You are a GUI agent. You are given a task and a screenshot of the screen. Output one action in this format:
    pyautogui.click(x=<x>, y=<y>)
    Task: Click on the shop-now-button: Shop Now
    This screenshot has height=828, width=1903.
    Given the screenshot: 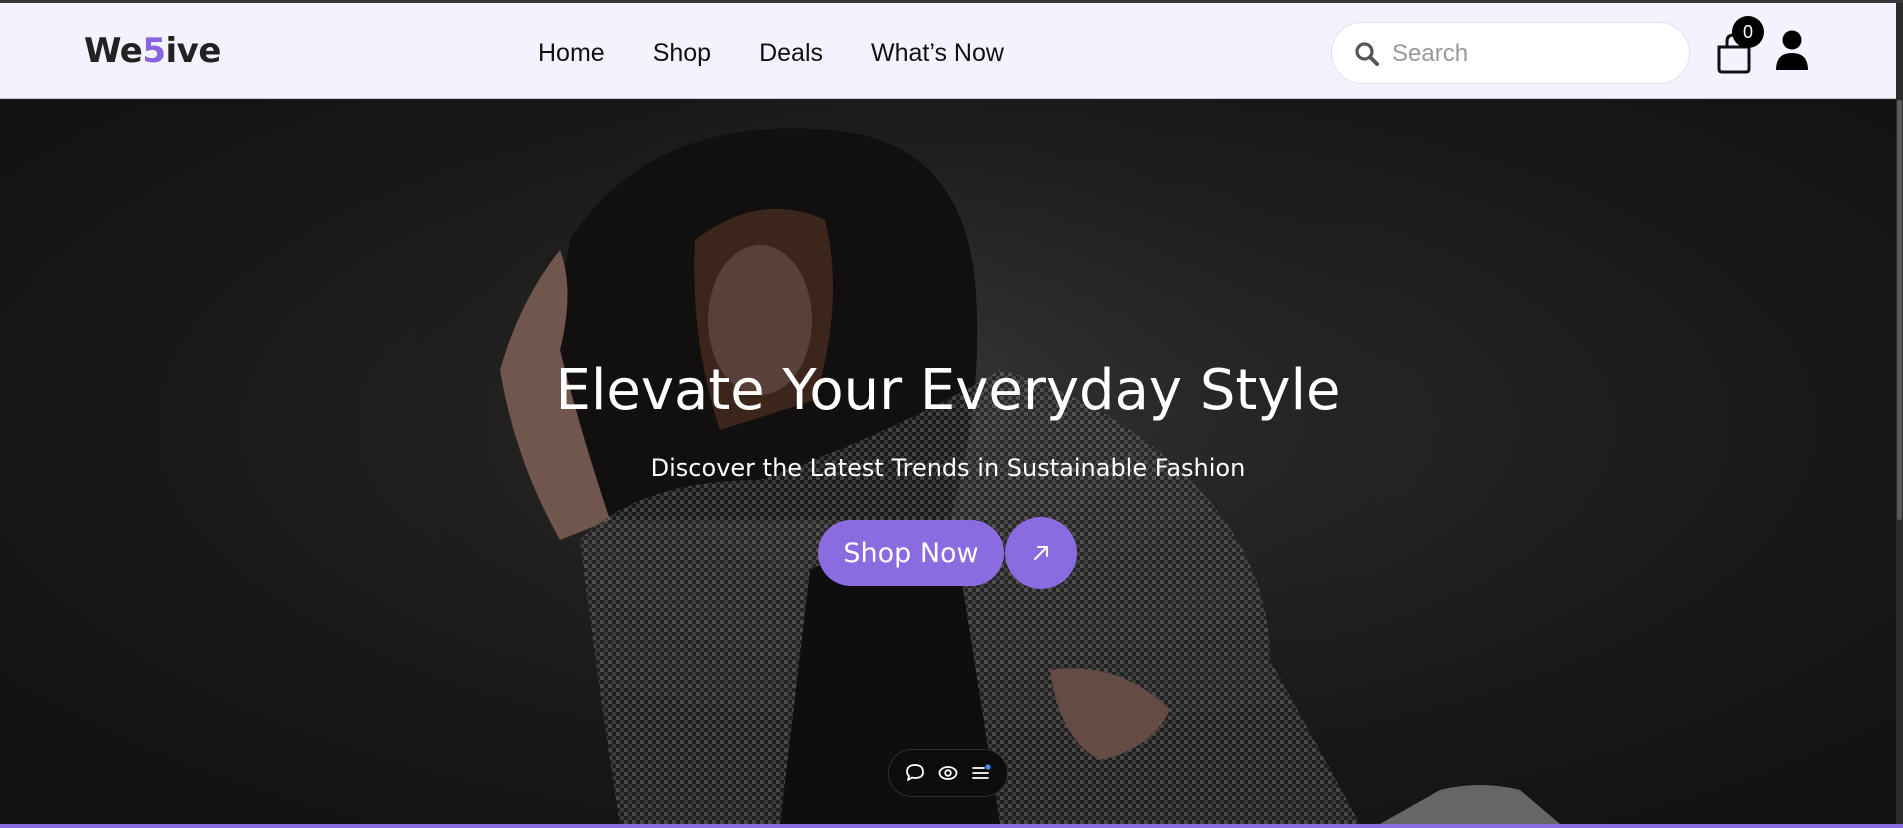 What is the action you would take?
    pyautogui.click(x=911, y=553)
    